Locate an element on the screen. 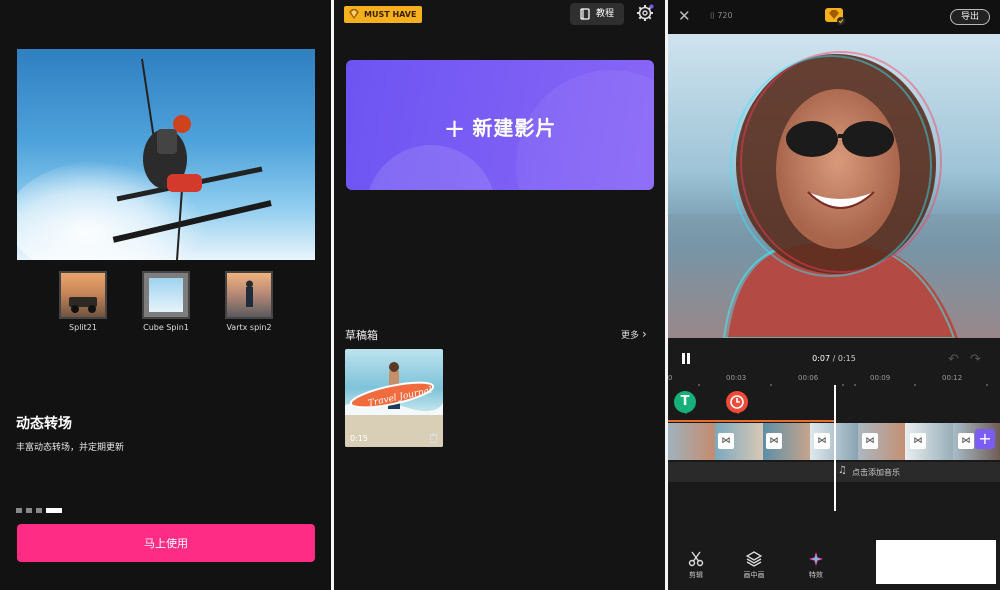  tool-label: 画中画 is located at coordinates (754, 575).